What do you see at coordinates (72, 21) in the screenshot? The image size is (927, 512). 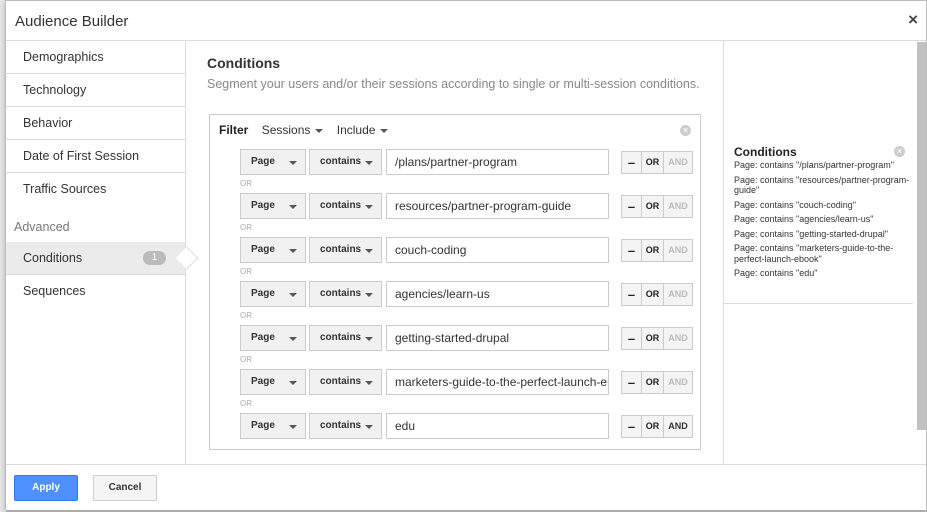 I see `dialog-title: Audience Builder` at bounding box center [72, 21].